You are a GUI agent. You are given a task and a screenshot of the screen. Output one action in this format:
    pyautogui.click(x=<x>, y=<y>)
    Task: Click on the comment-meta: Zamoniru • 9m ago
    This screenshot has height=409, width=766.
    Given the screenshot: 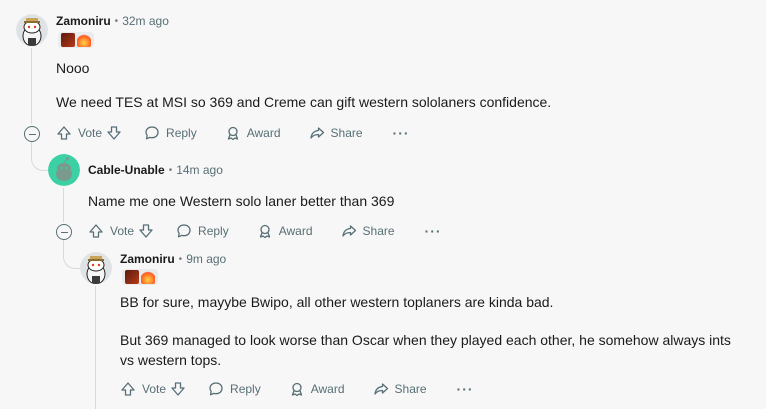 What is the action you would take?
    pyautogui.click(x=173, y=259)
    